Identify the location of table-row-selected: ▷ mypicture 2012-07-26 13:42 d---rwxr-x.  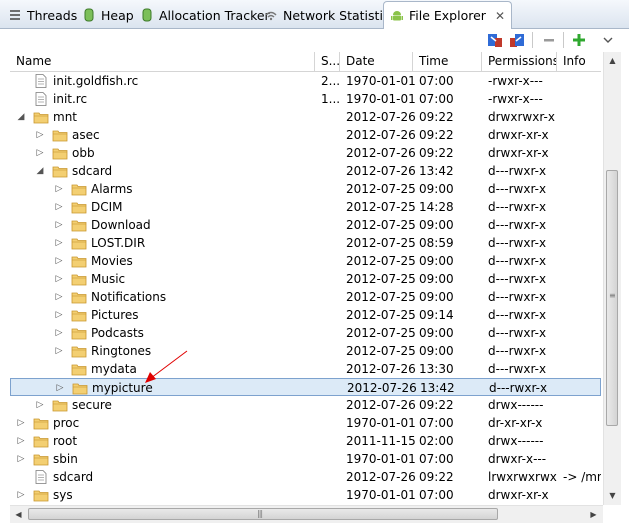
(305, 387).